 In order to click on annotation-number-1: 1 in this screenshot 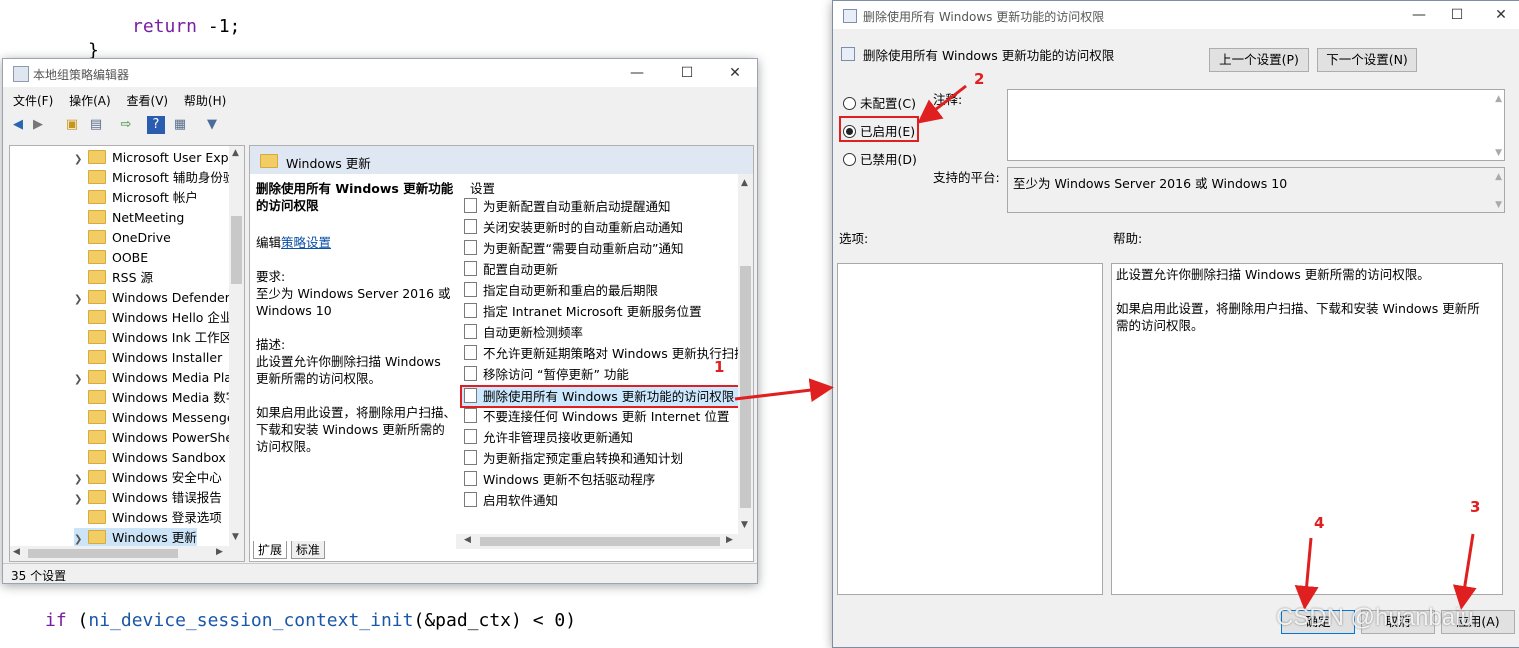, I will do `click(719, 367)`.